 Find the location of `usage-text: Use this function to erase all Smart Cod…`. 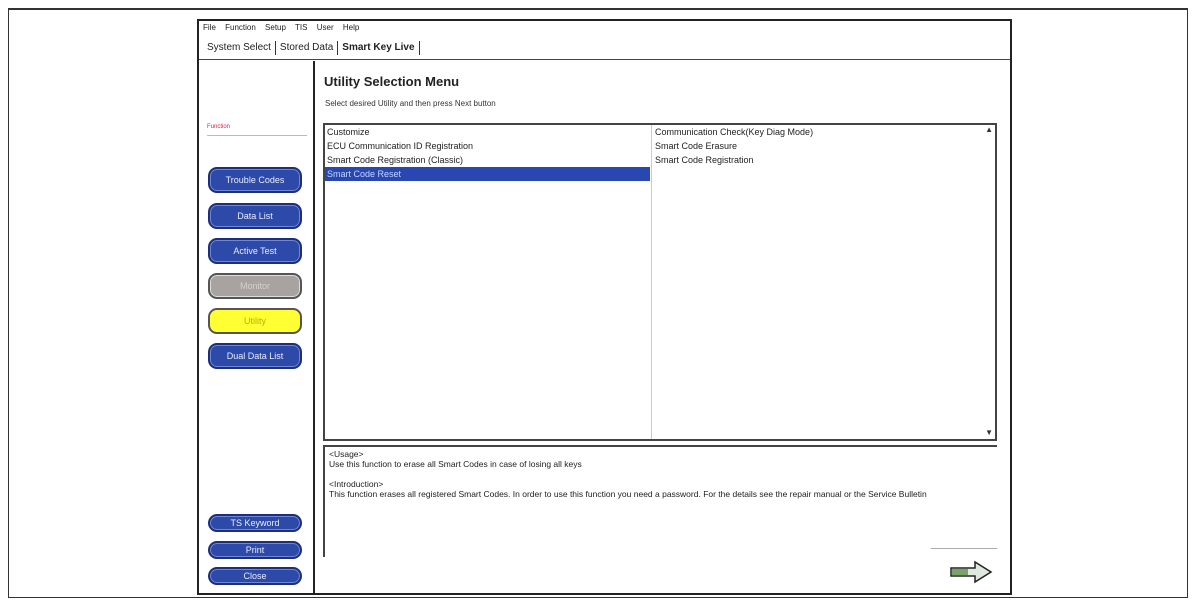

usage-text: Use this function to erase all Smart Cod… is located at coordinates (455, 464).